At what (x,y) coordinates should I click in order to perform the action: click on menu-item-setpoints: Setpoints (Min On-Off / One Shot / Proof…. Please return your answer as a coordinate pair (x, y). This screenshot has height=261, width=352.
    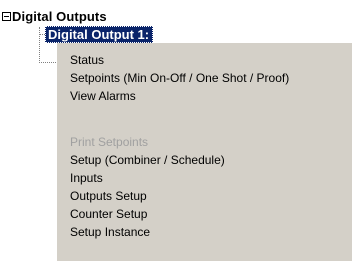
    Looking at the image, I should click on (179, 78).